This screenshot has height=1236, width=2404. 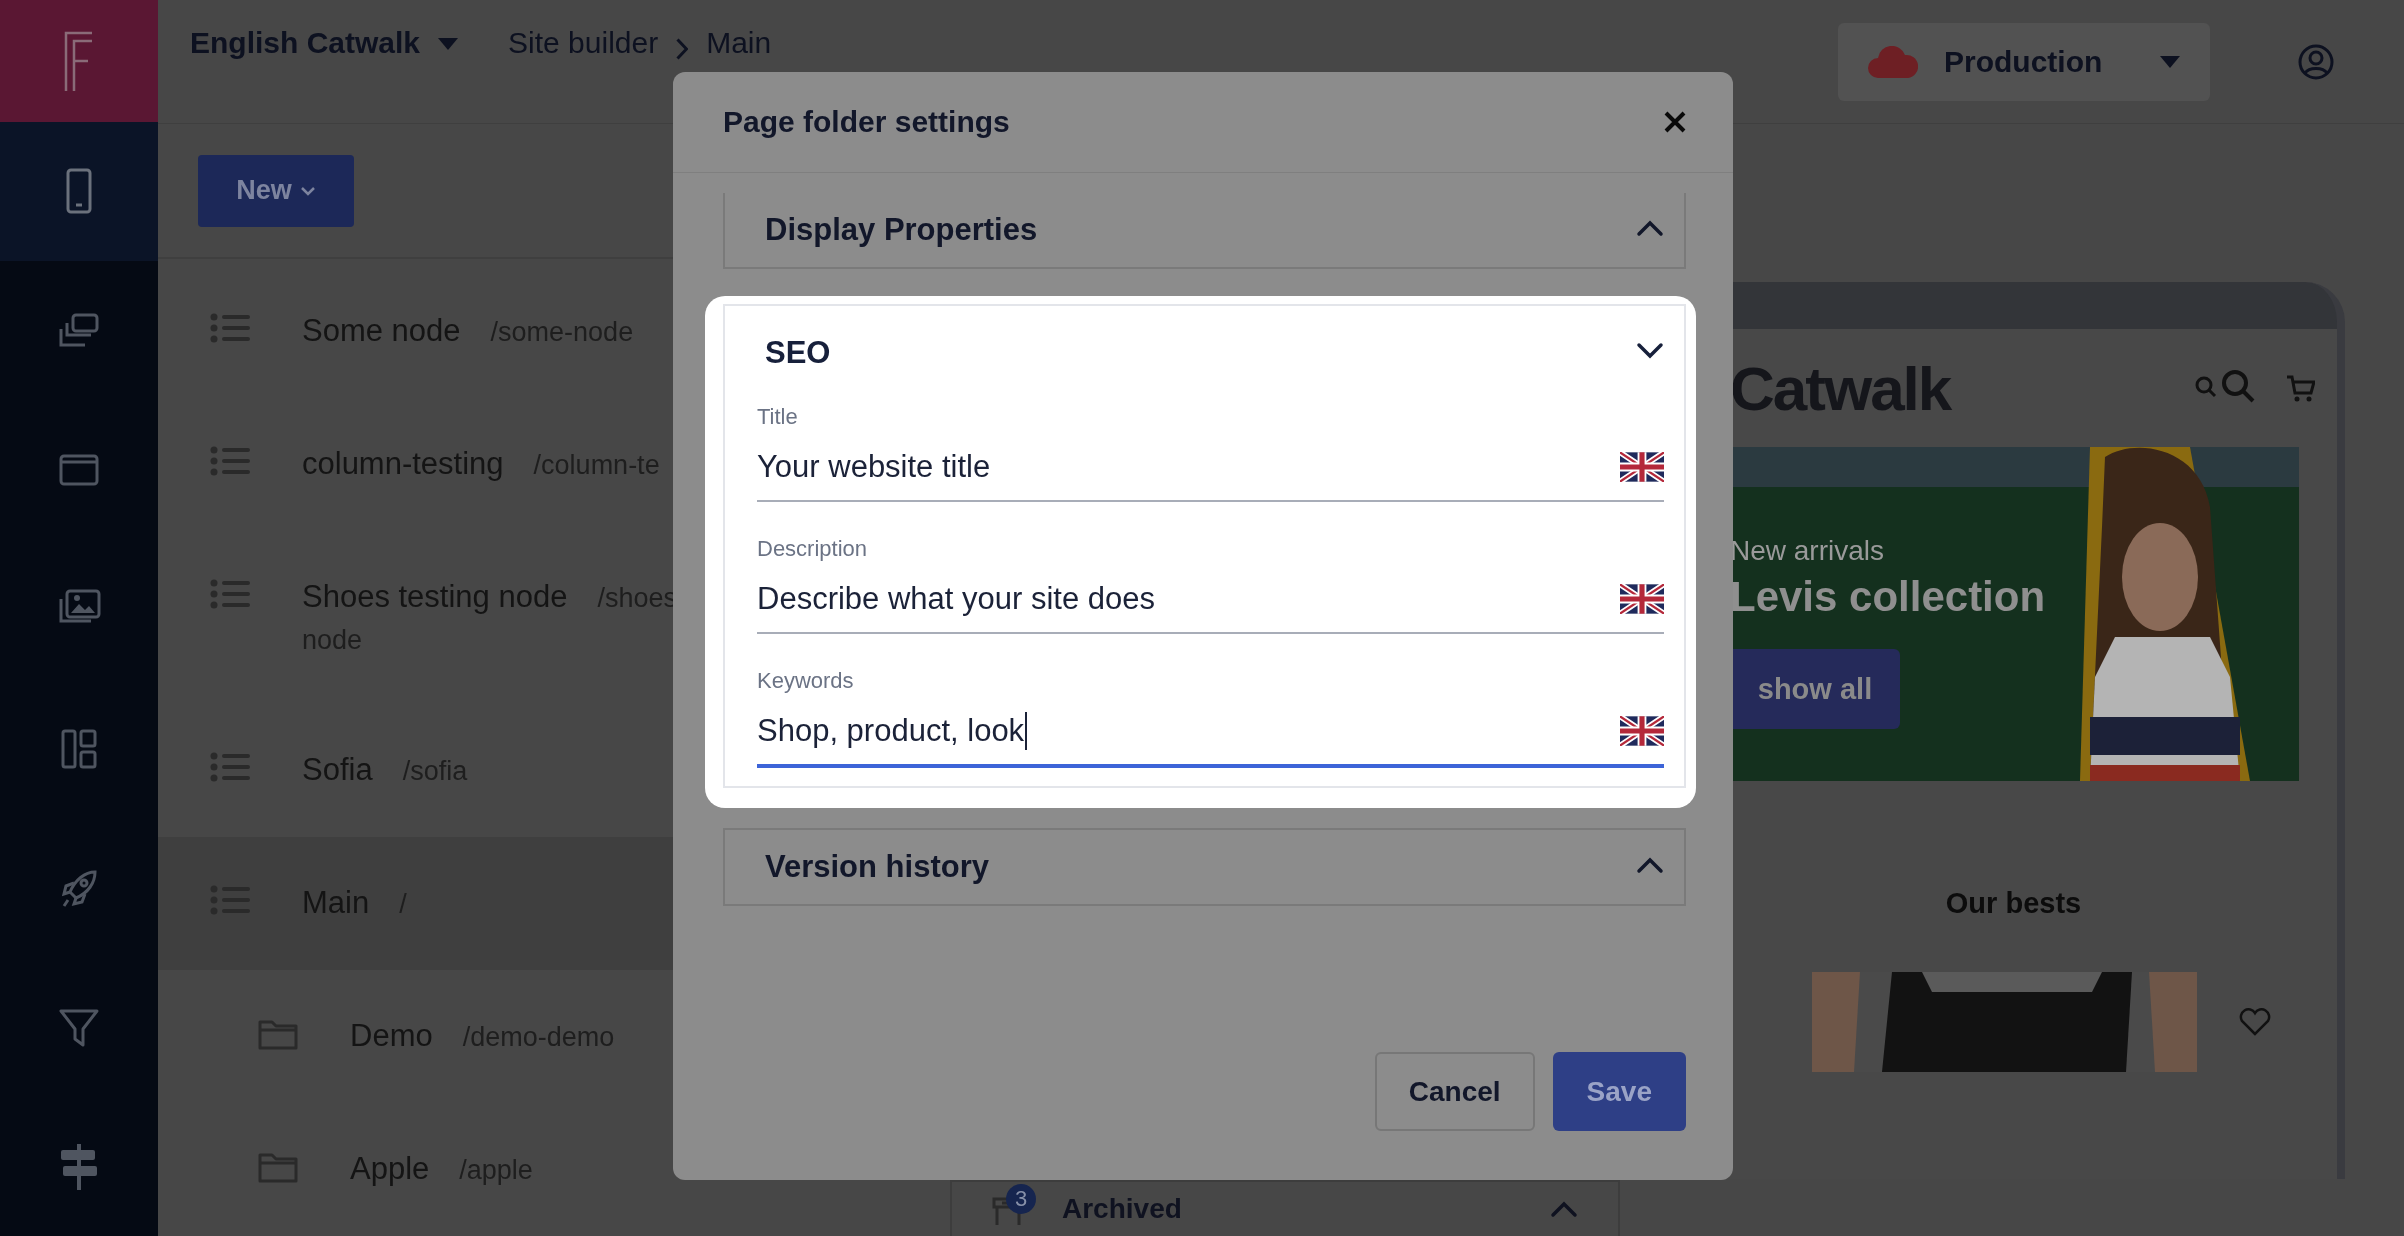 I want to click on cancel-button: Cancel, so click(x=1454, y=1091).